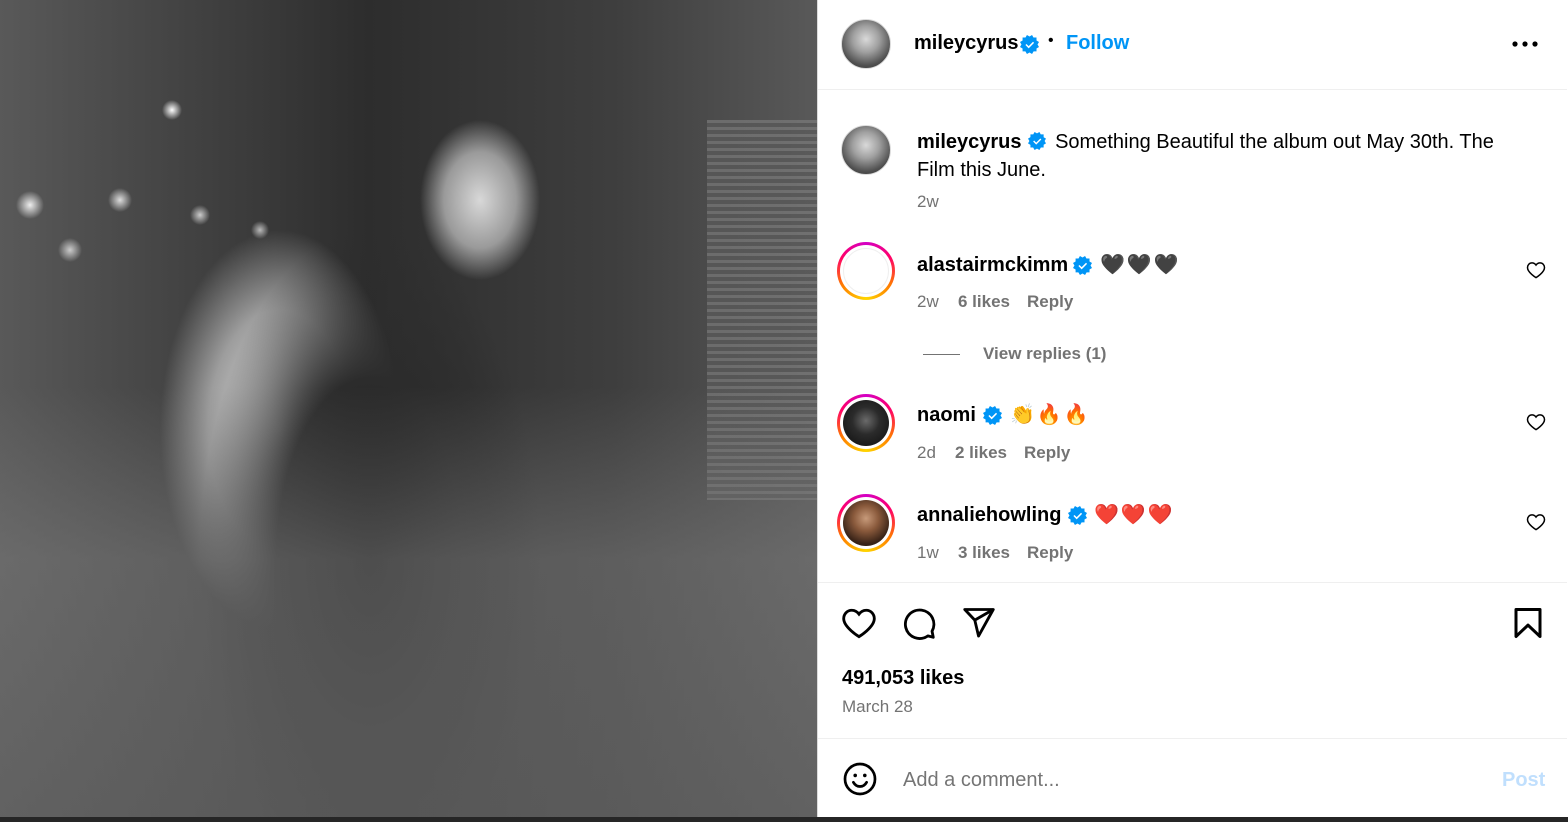 The height and width of the screenshot is (822, 1568). What do you see at coordinates (992, 265) in the screenshot?
I see `comment-username: alastairmckimm` at bounding box center [992, 265].